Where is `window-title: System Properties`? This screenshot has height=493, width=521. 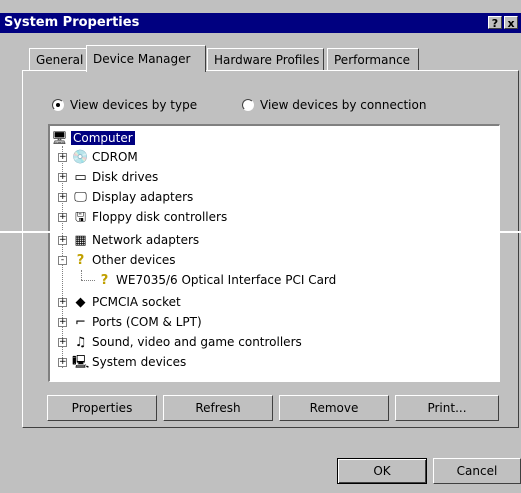 window-title: System Properties is located at coordinates (72, 22).